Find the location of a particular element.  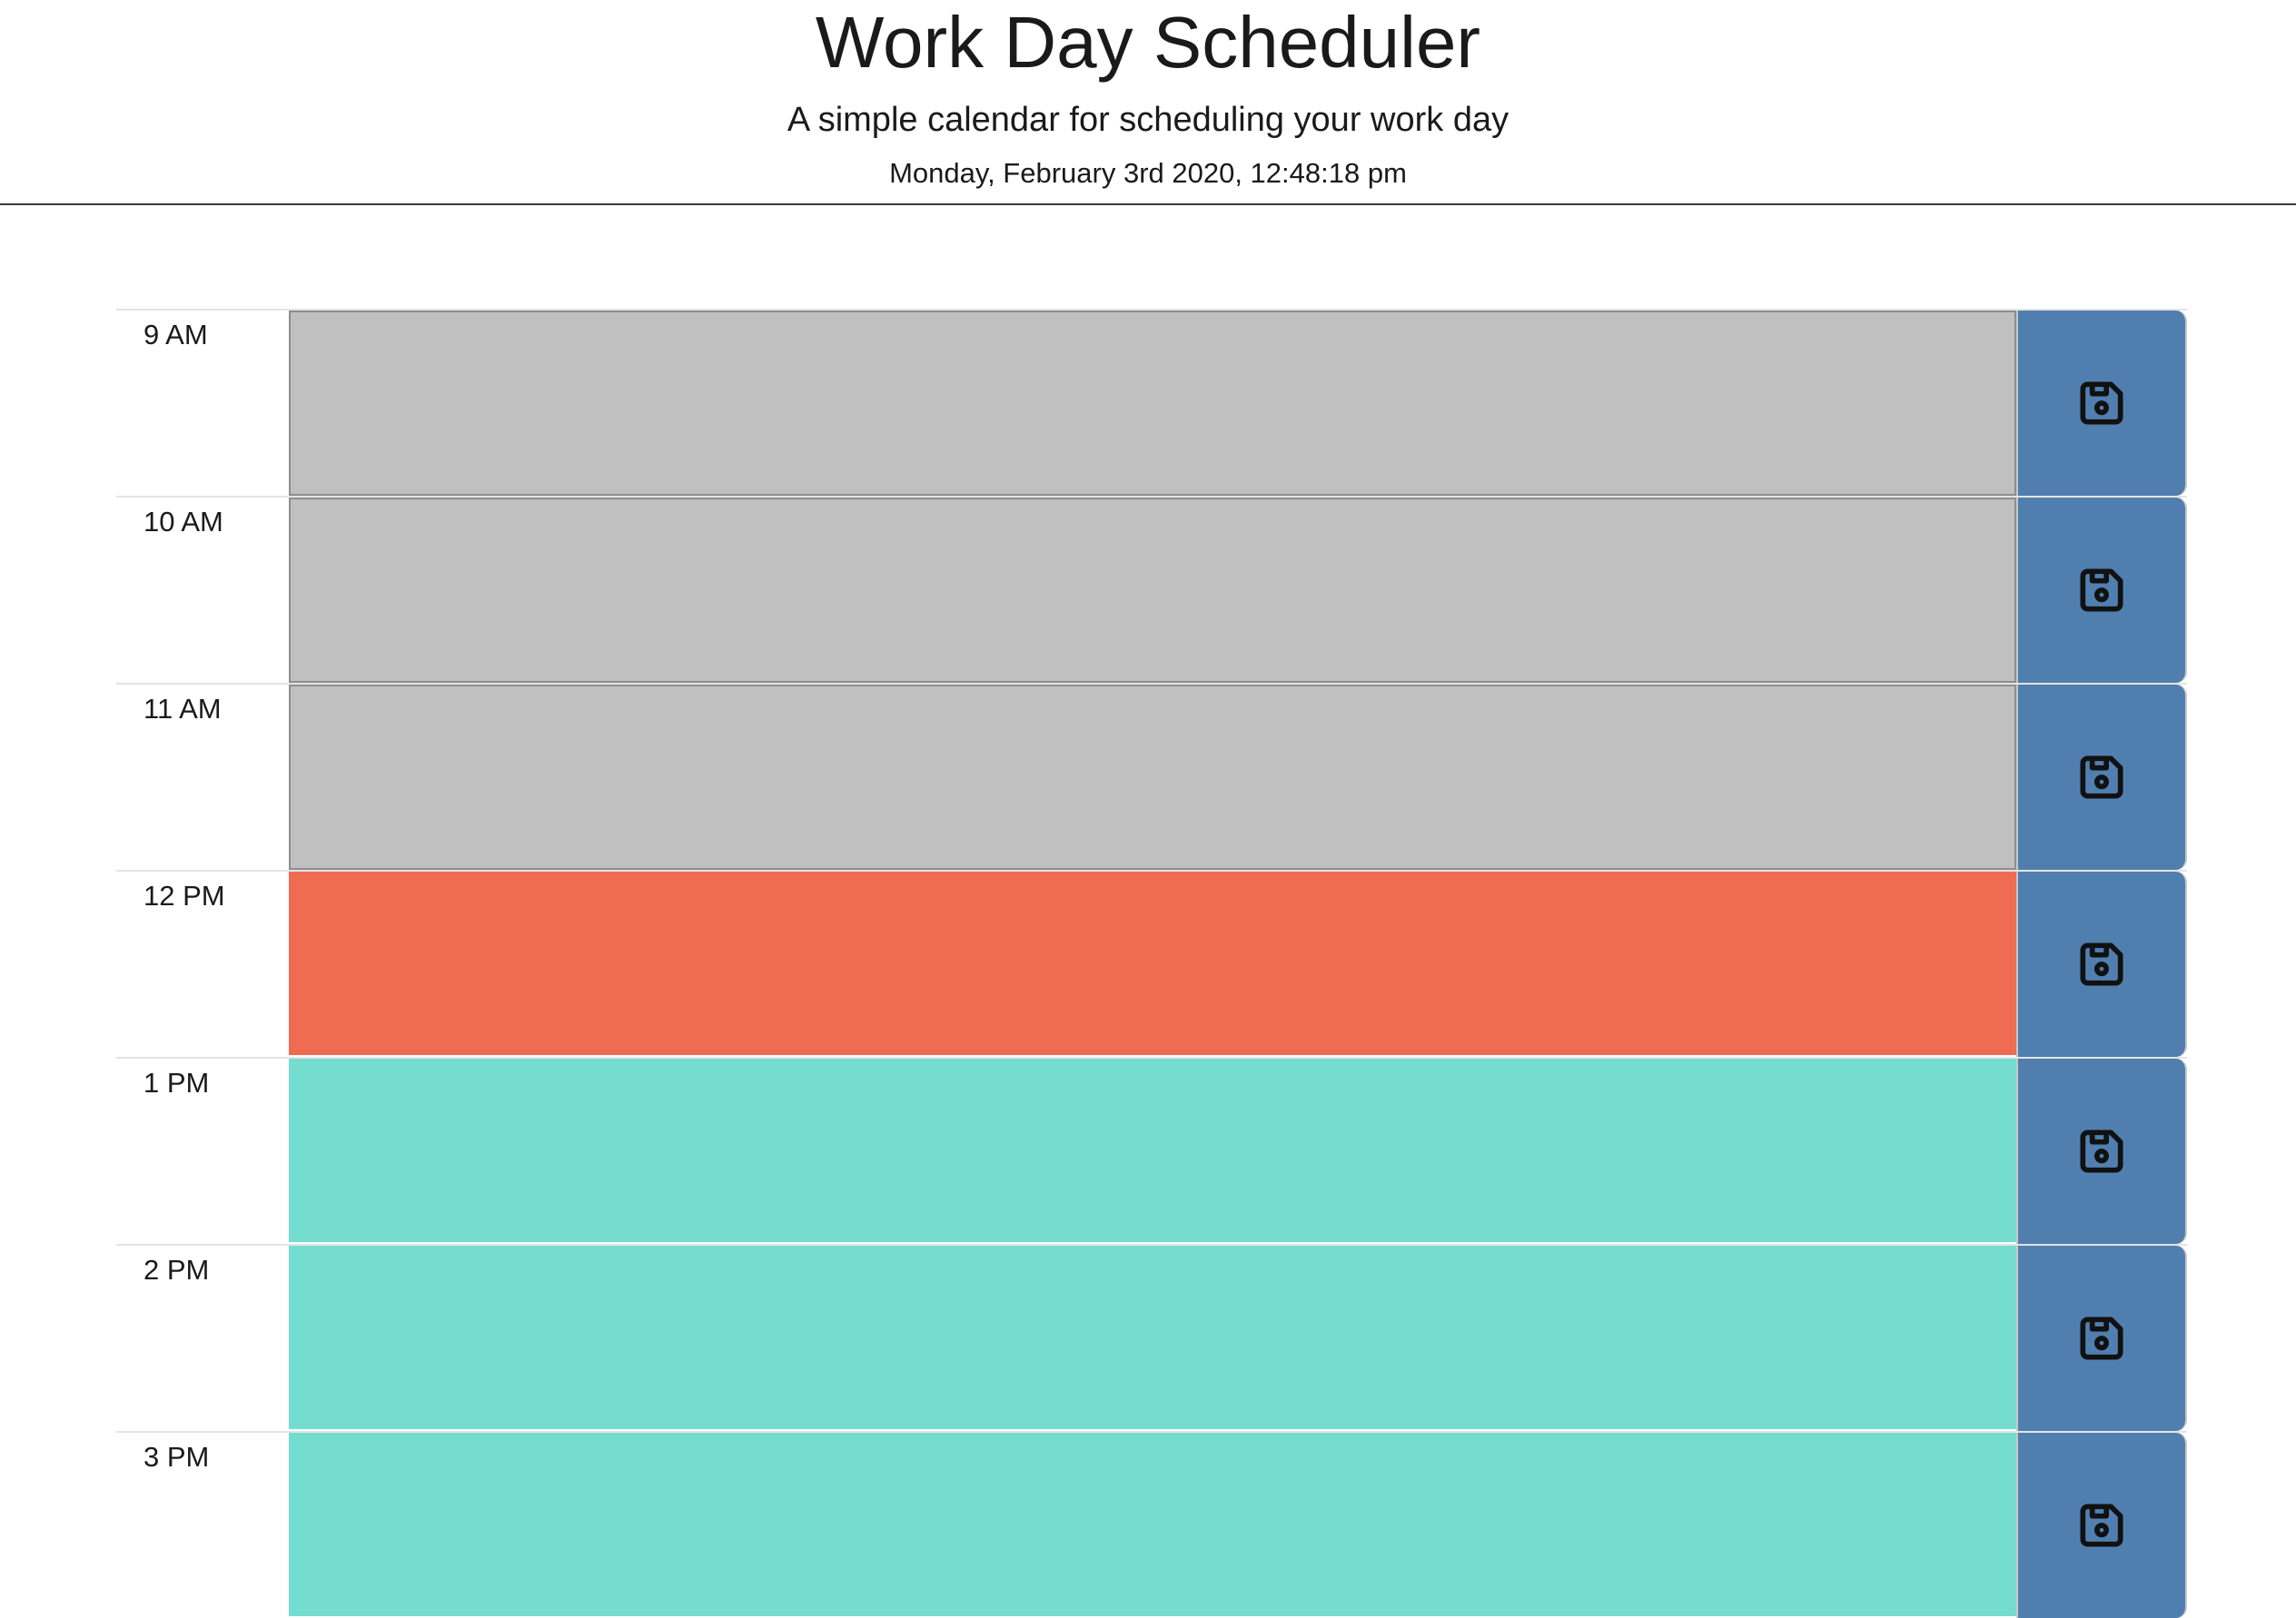

hour-label: 1 PM is located at coordinates (177, 1083).